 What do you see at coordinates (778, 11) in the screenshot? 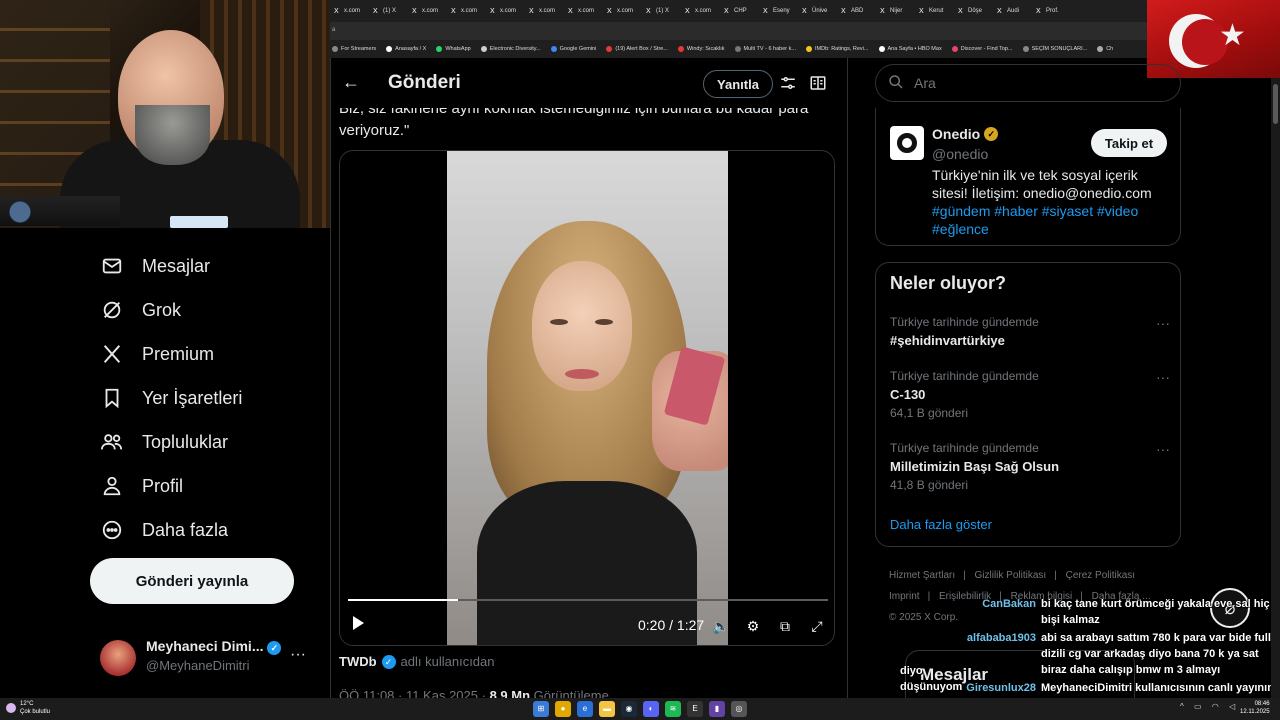
I see `browser-tab: X Eseny` at bounding box center [778, 11].